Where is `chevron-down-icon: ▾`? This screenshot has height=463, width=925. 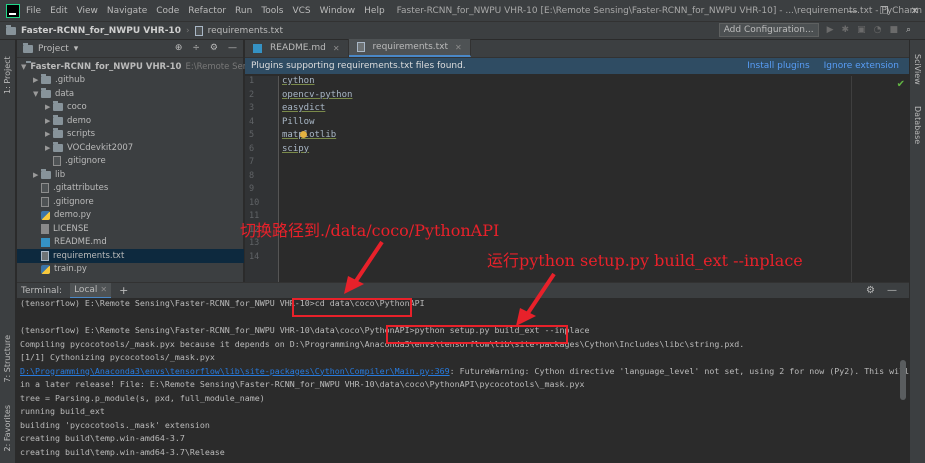 chevron-down-icon: ▾ is located at coordinates (76, 49).